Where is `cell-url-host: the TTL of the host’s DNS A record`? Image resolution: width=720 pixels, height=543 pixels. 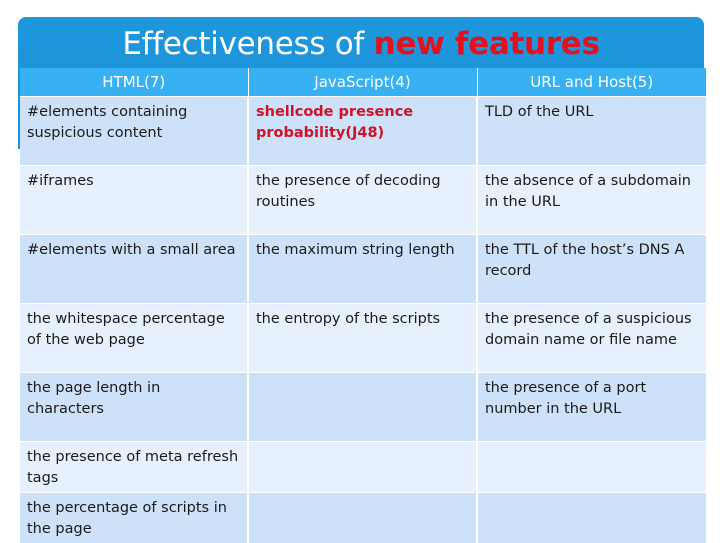
cell-url-host: the TTL of the host’s DNS A record is located at coordinates (591, 269).